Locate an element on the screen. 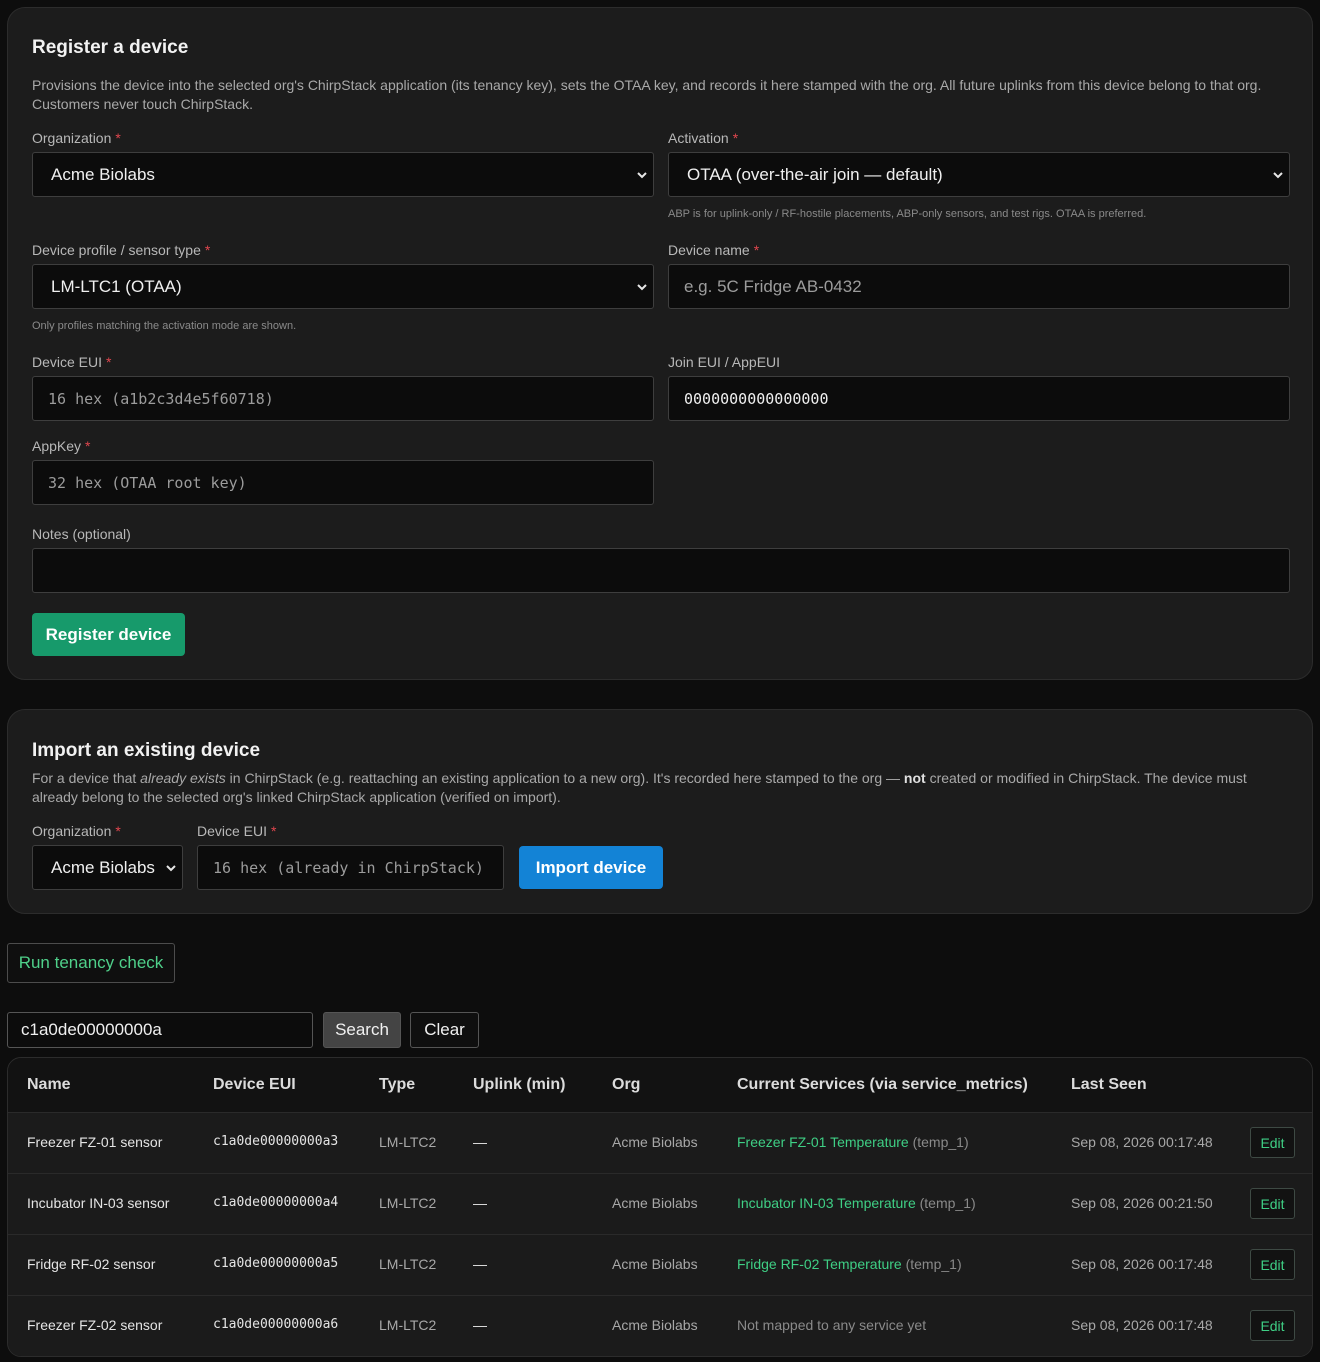  import-device-eui-placeholder: 16 hex (already in ChirpStack) is located at coordinates (348, 867).